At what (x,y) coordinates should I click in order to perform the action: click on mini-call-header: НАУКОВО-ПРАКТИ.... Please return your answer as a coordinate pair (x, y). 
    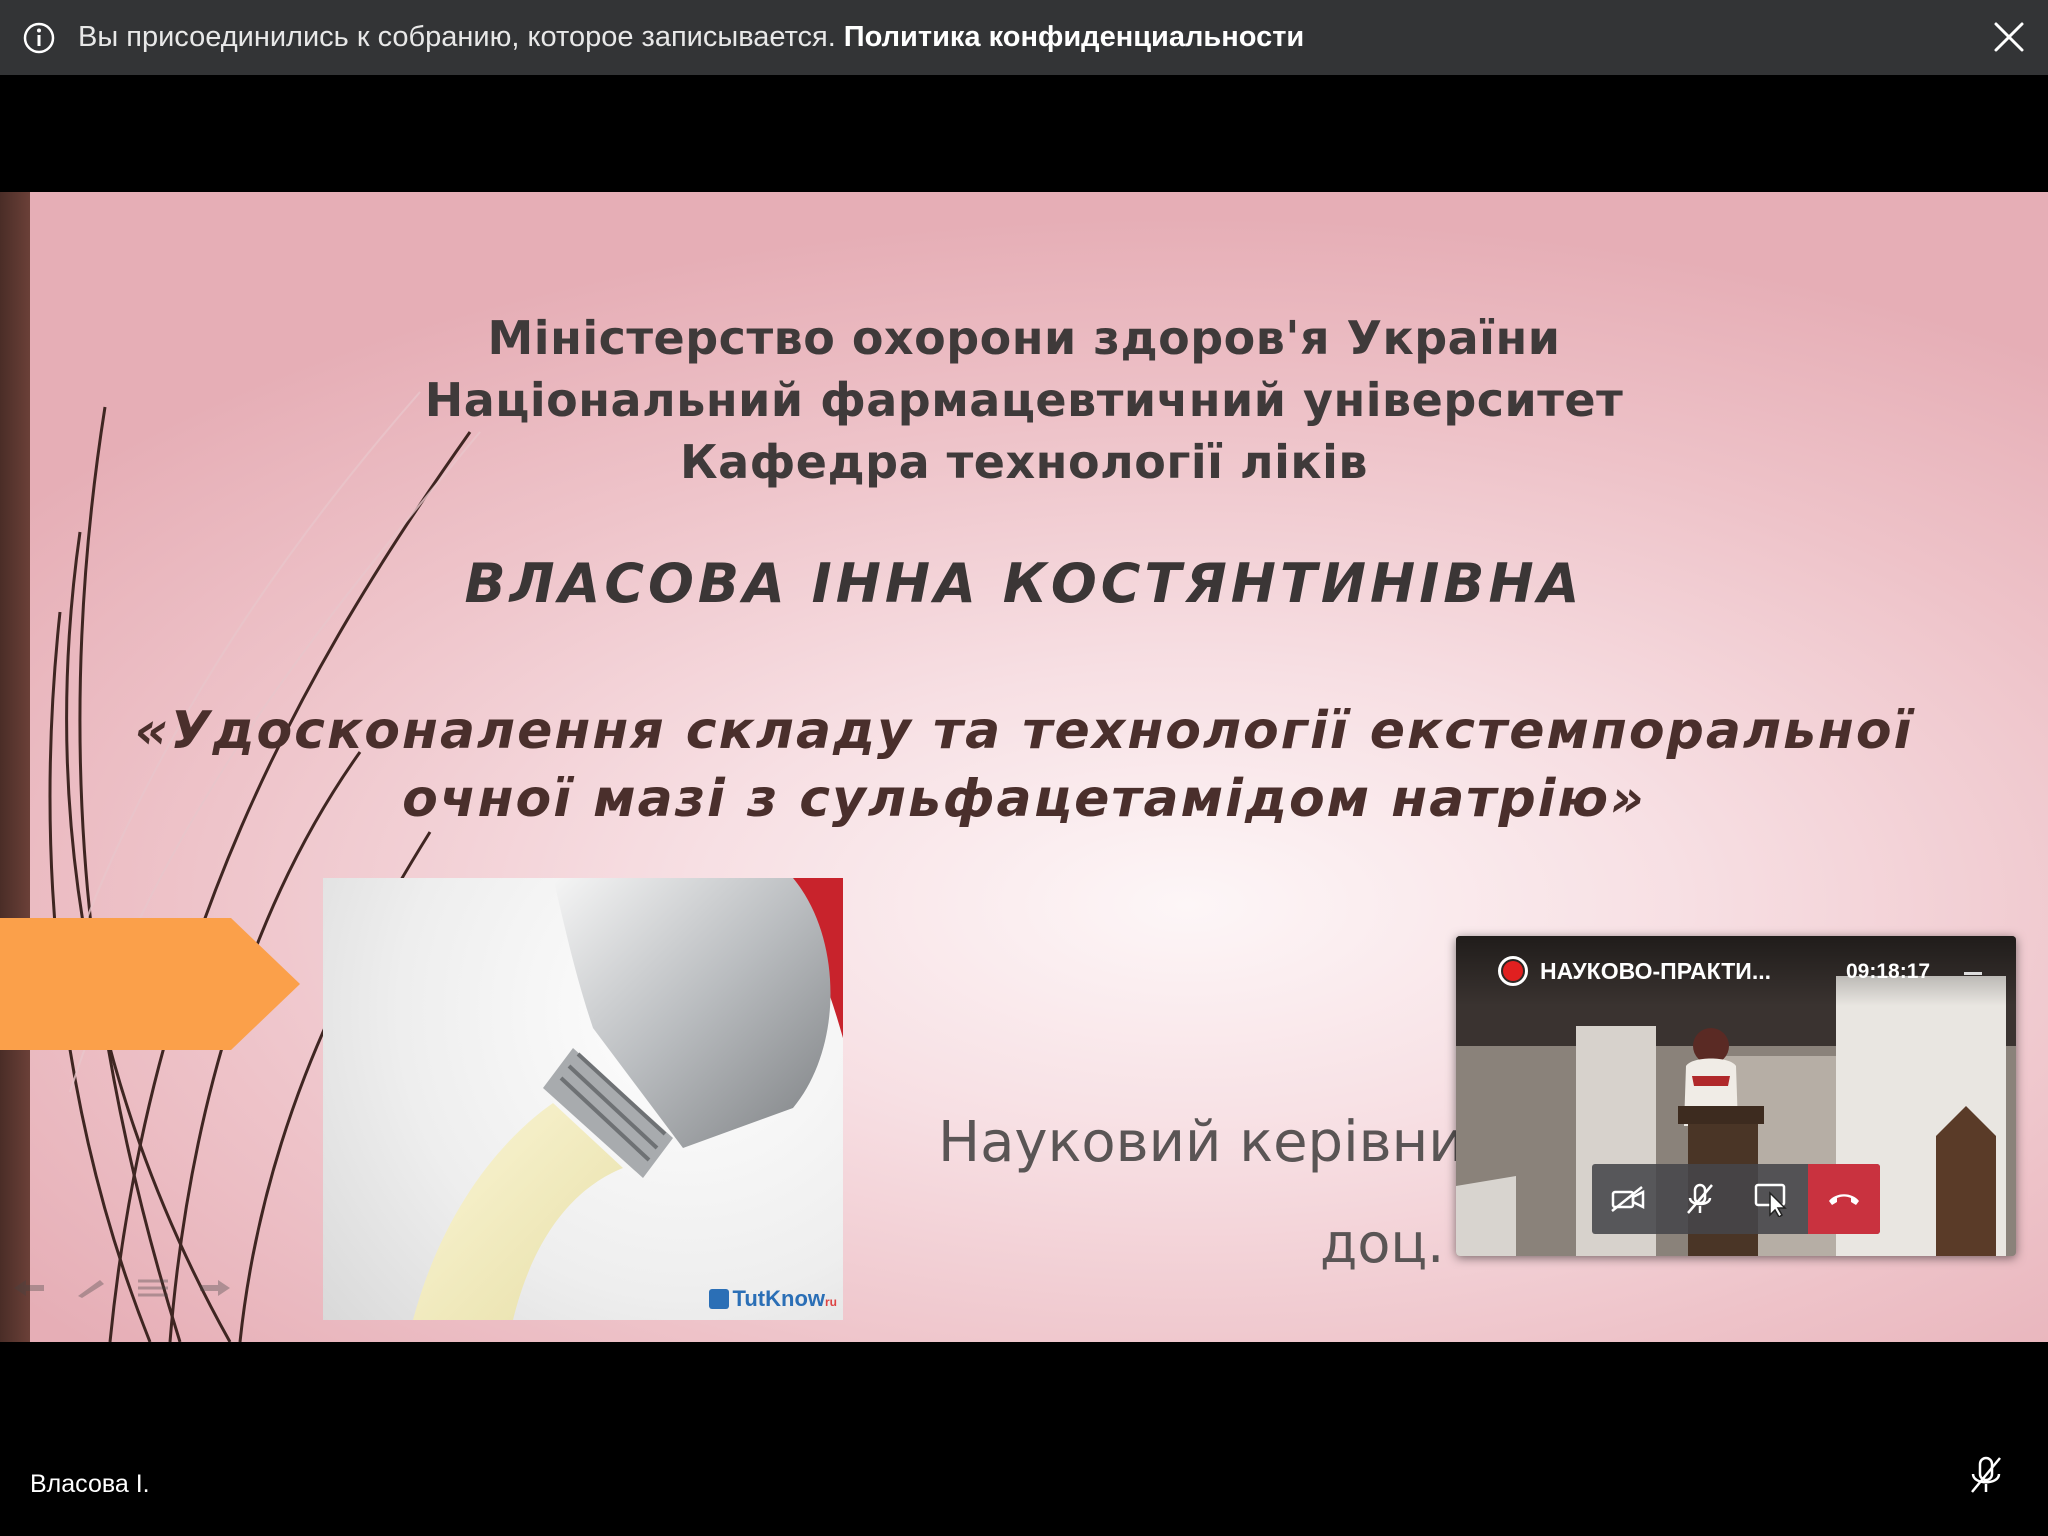
    Looking at the image, I should click on (1736, 971).